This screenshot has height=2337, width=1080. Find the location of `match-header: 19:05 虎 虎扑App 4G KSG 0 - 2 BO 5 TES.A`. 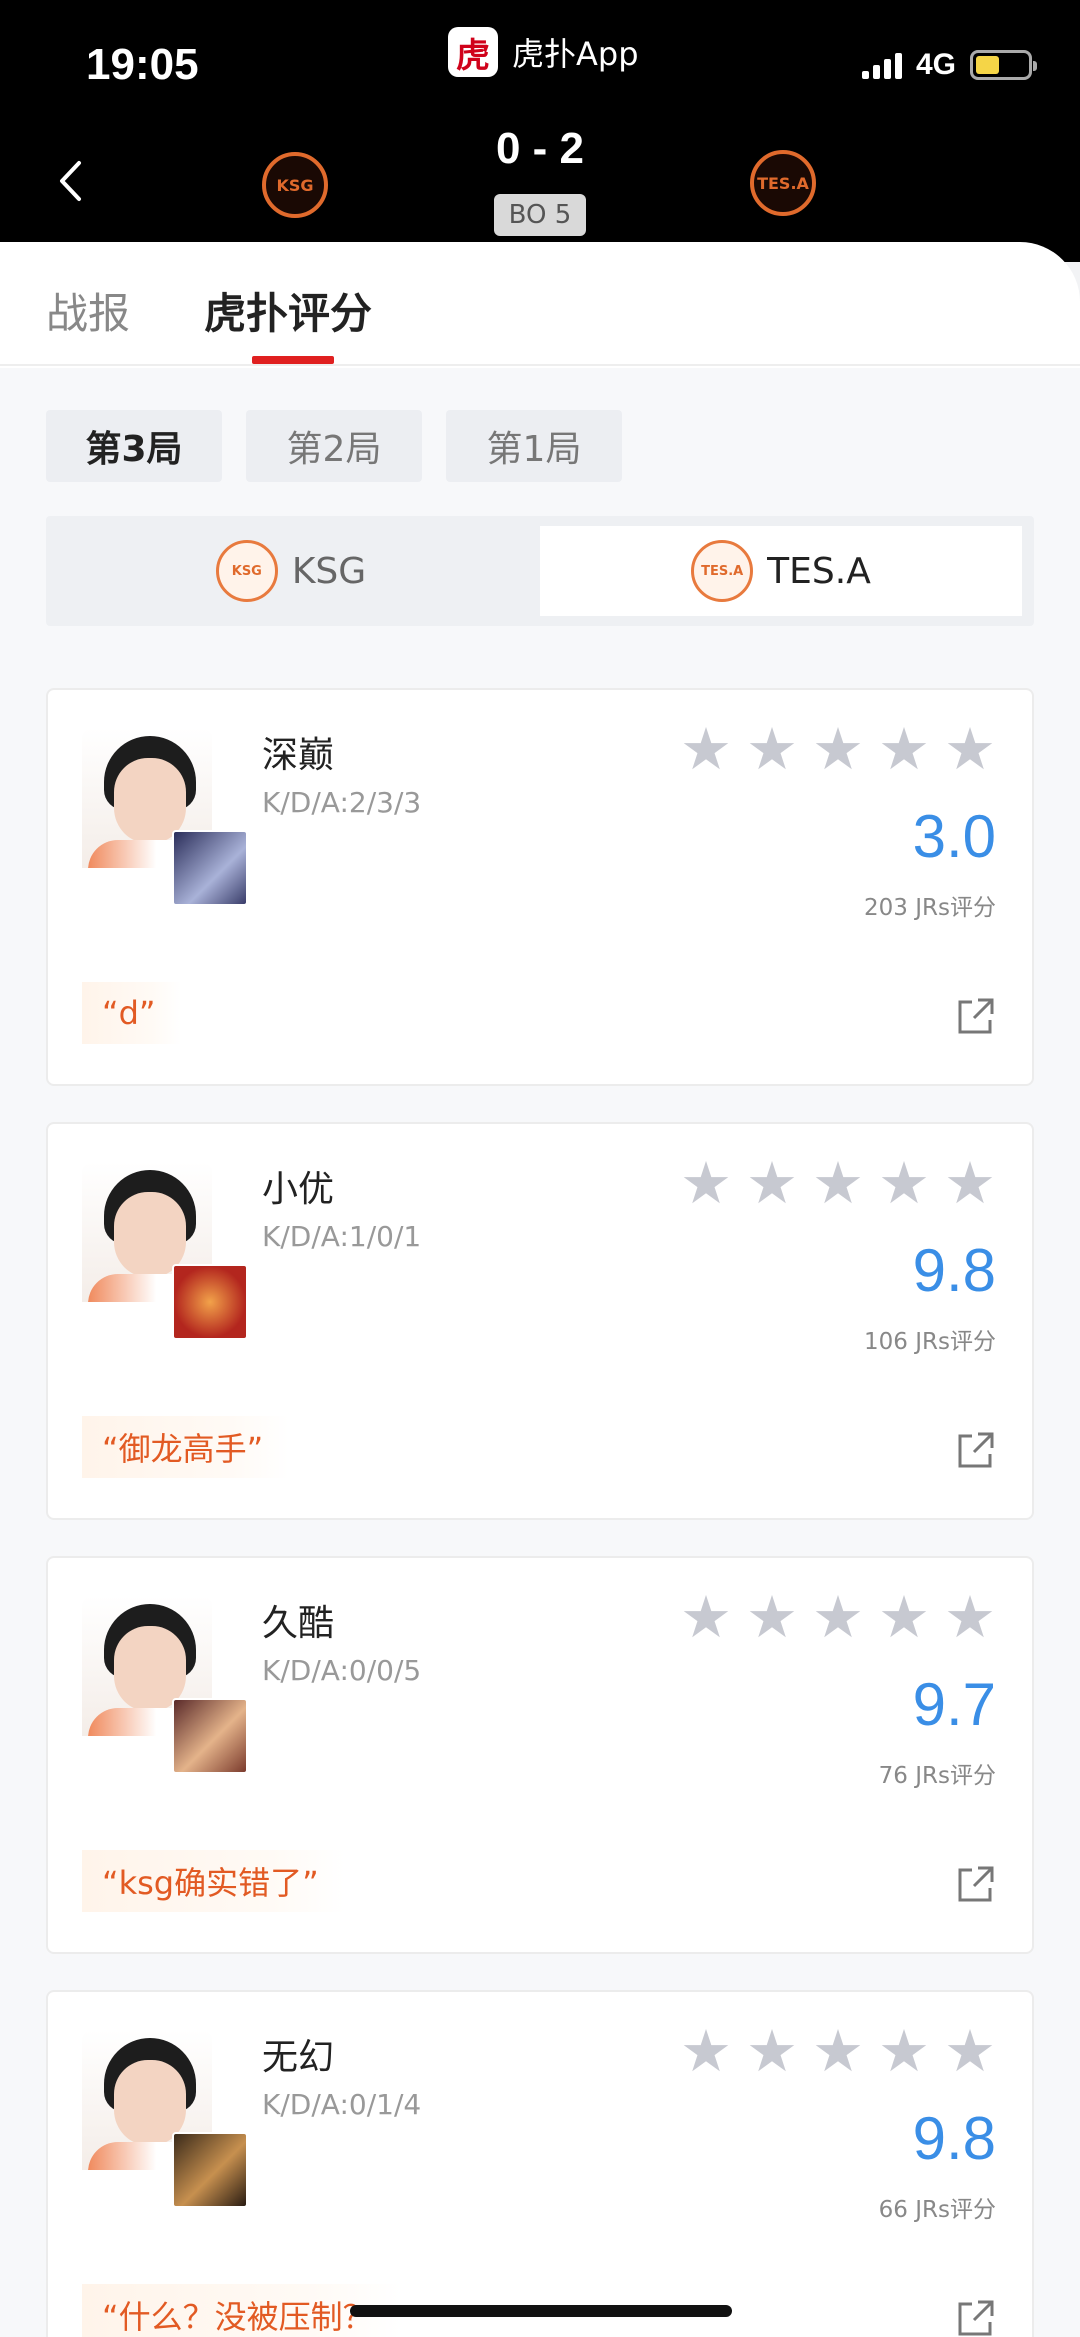

match-header: 19:05 虎 虎扑App 4G KSG 0 - 2 BO 5 TES.A is located at coordinates (540, 131).